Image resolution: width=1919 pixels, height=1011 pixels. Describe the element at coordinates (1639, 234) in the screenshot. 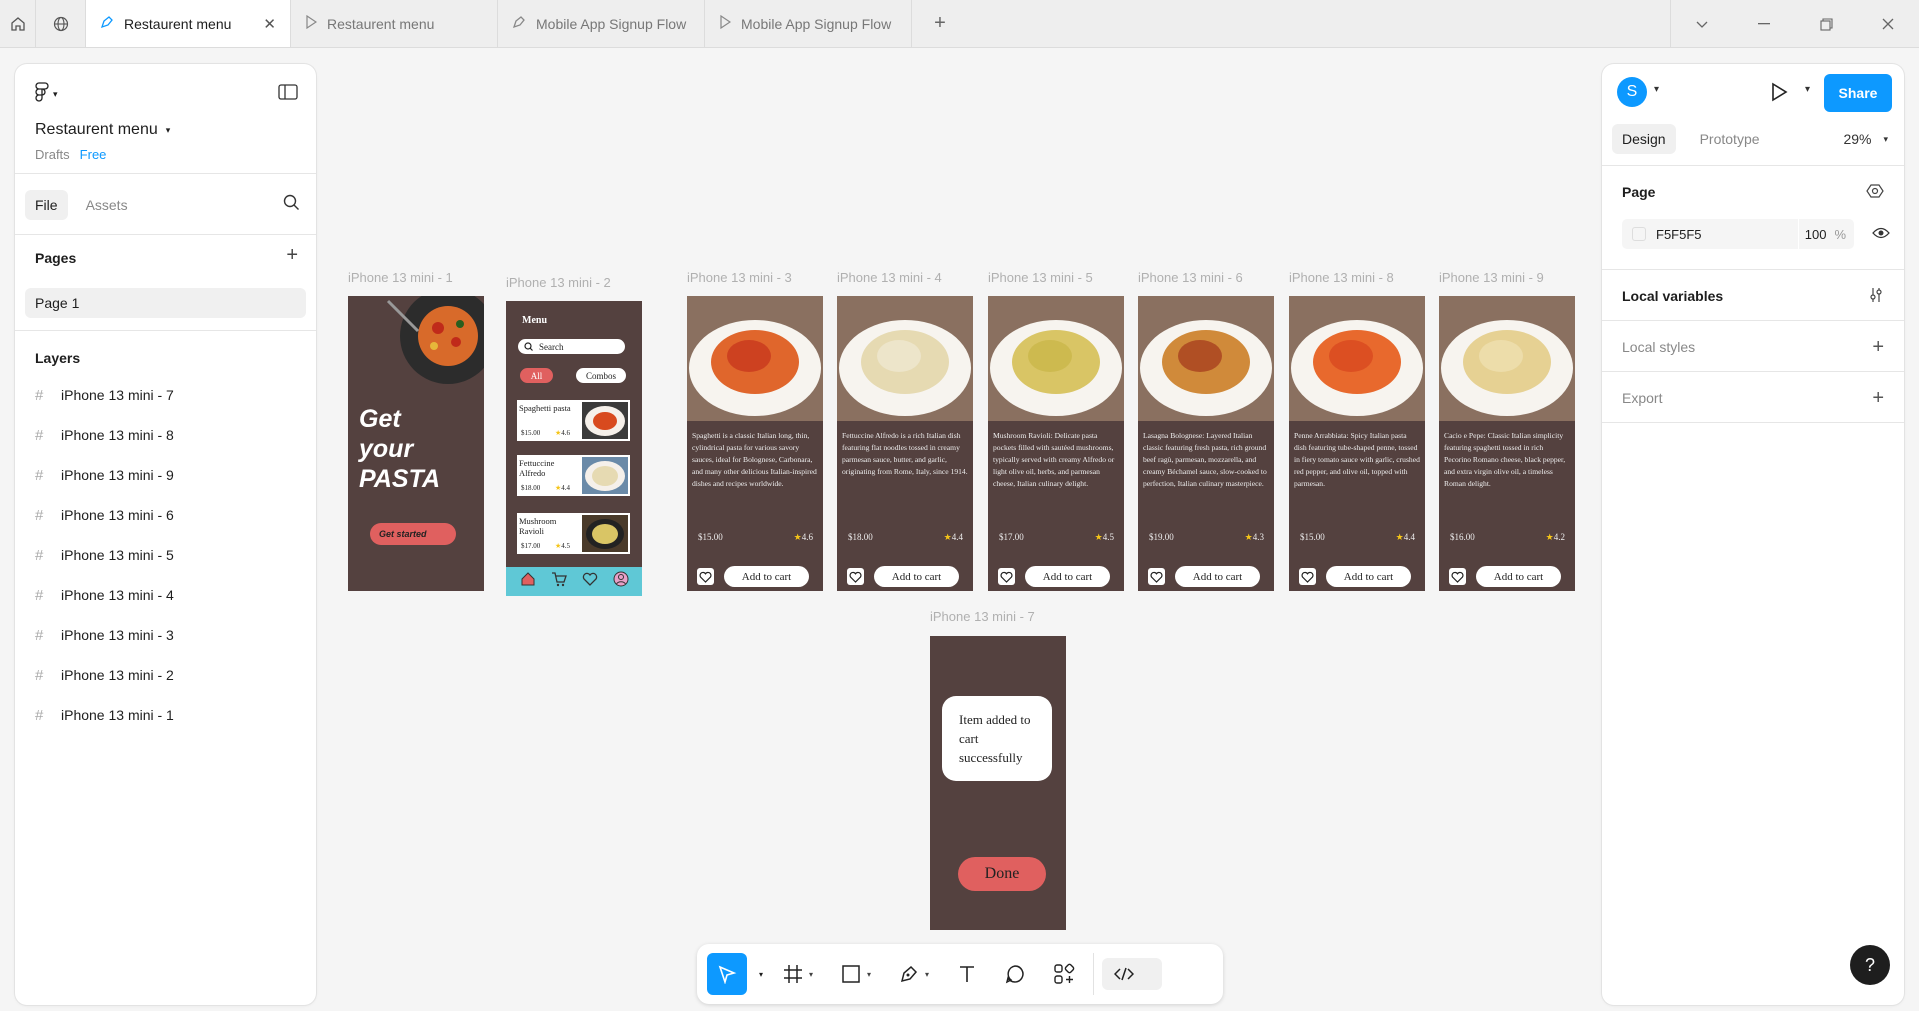

I see `color-swatch` at that location.